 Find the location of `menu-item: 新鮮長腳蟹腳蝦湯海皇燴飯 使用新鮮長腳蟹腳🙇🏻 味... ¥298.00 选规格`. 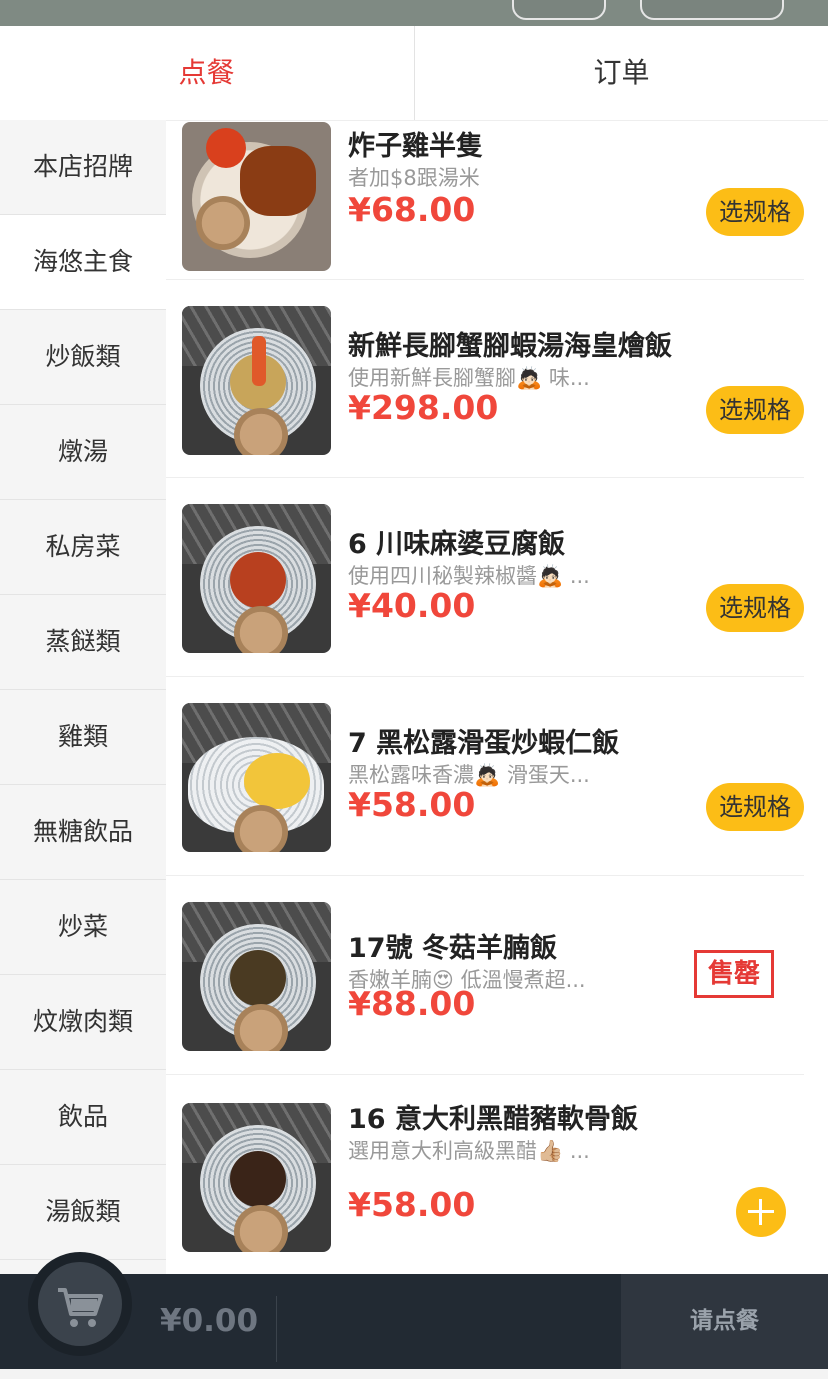

menu-item: 新鮮長腳蟹腳蝦湯海皇燴飯 使用新鮮長腳蟹腳🙇🏻 味... ¥298.00 选规格 is located at coordinates (485, 379).